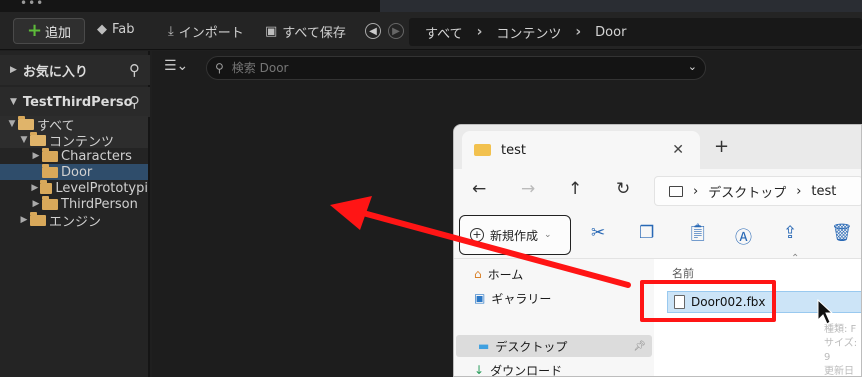 The height and width of the screenshot is (377, 862). I want to click on tree-item-label: すべて, so click(56, 125).